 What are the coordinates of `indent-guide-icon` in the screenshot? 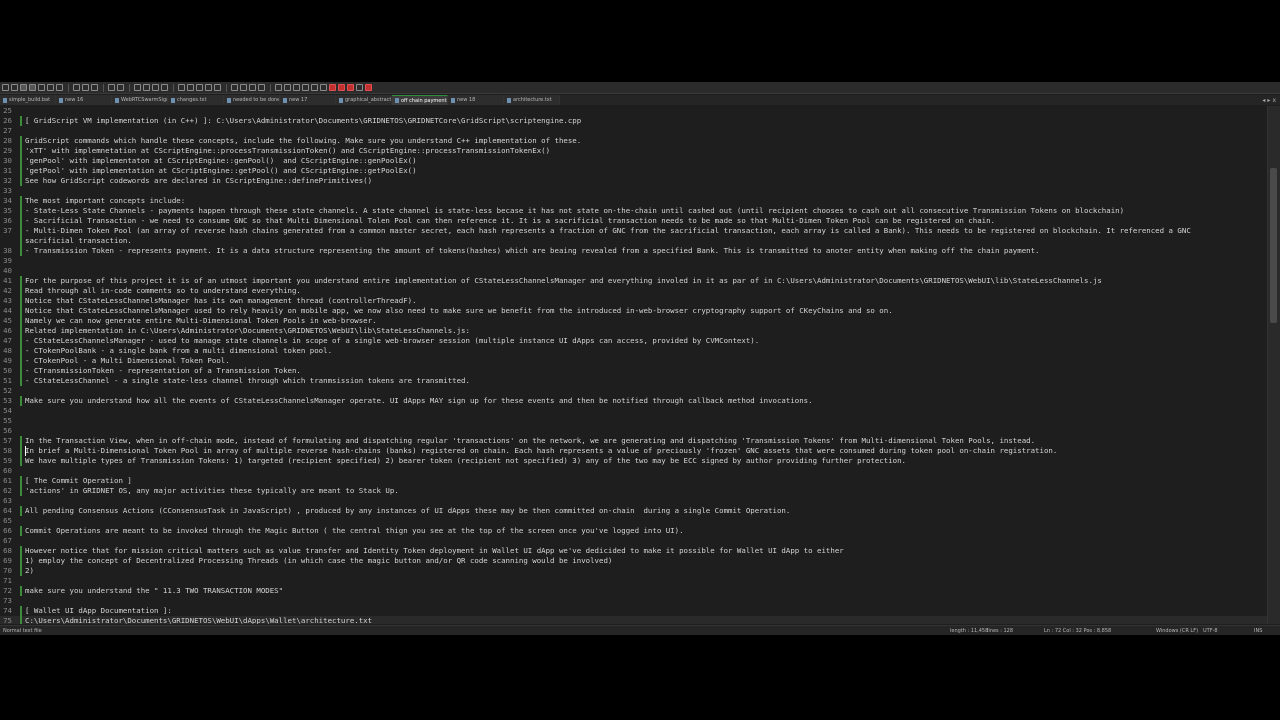 It's located at (217, 87).